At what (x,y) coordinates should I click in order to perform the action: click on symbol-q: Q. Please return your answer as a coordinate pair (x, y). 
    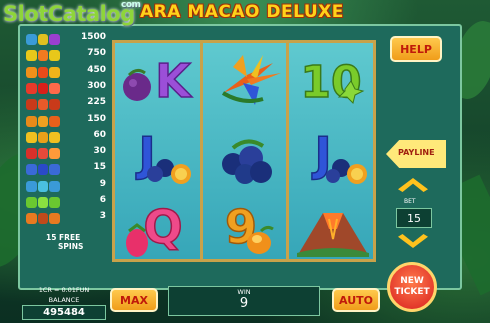
    Looking at the image, I should click on (158, 227).